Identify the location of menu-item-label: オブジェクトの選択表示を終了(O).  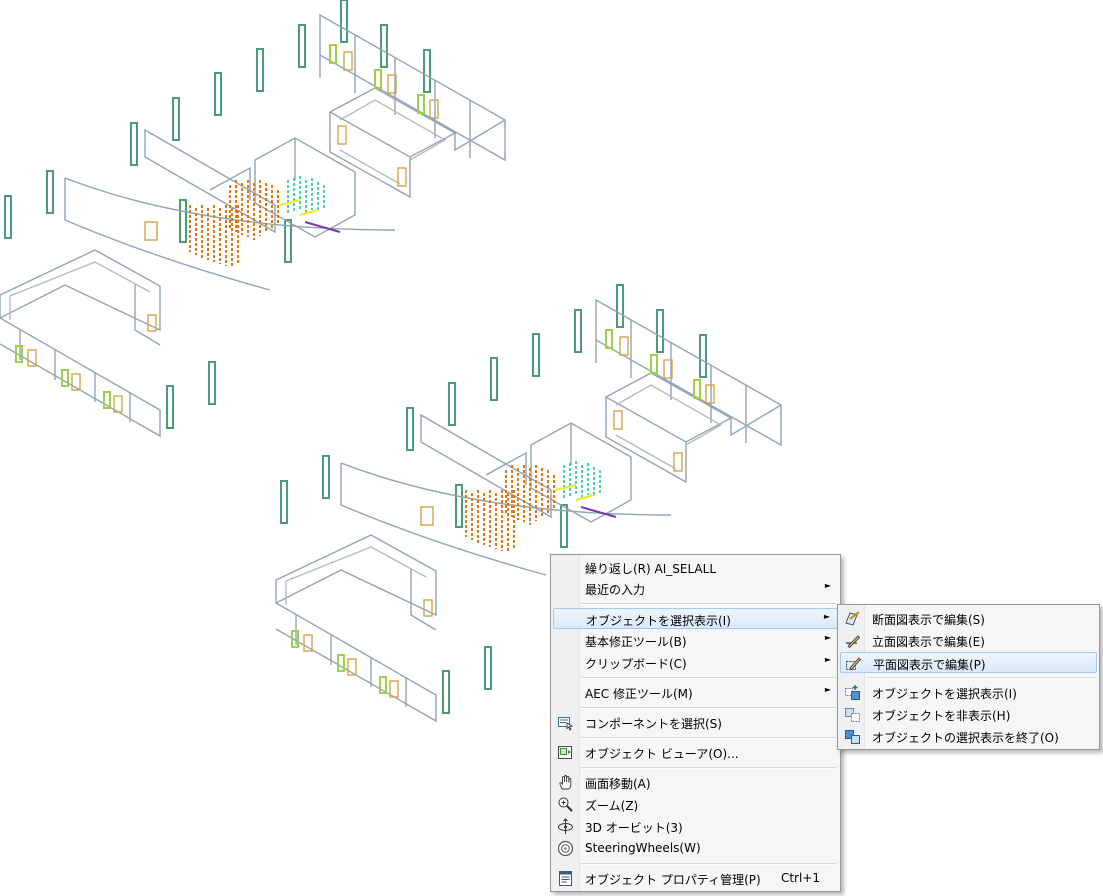
(965, 738).